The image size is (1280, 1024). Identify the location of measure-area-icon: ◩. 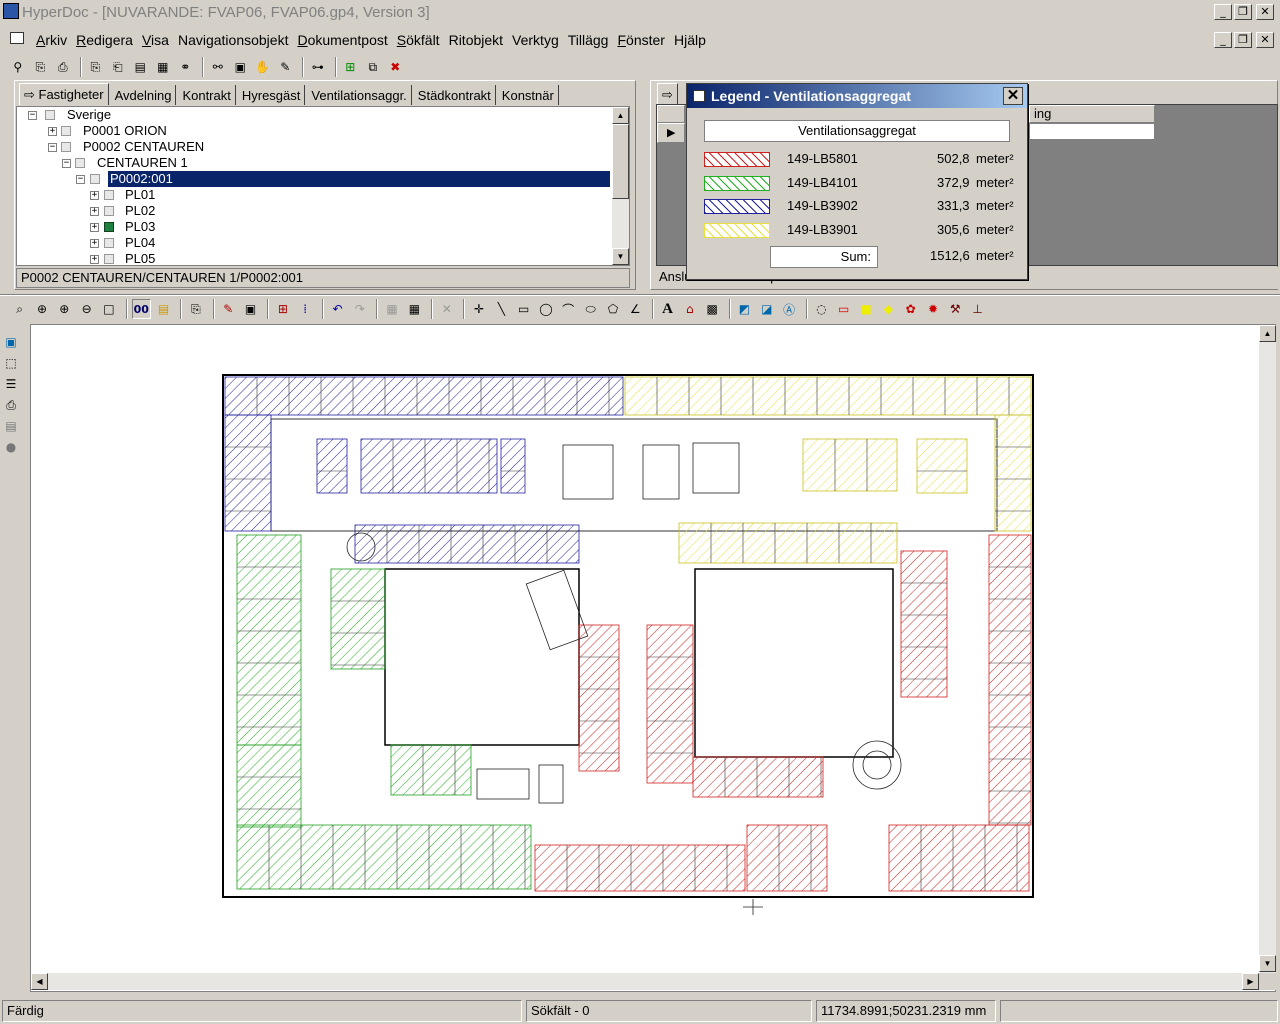
(744, 309).